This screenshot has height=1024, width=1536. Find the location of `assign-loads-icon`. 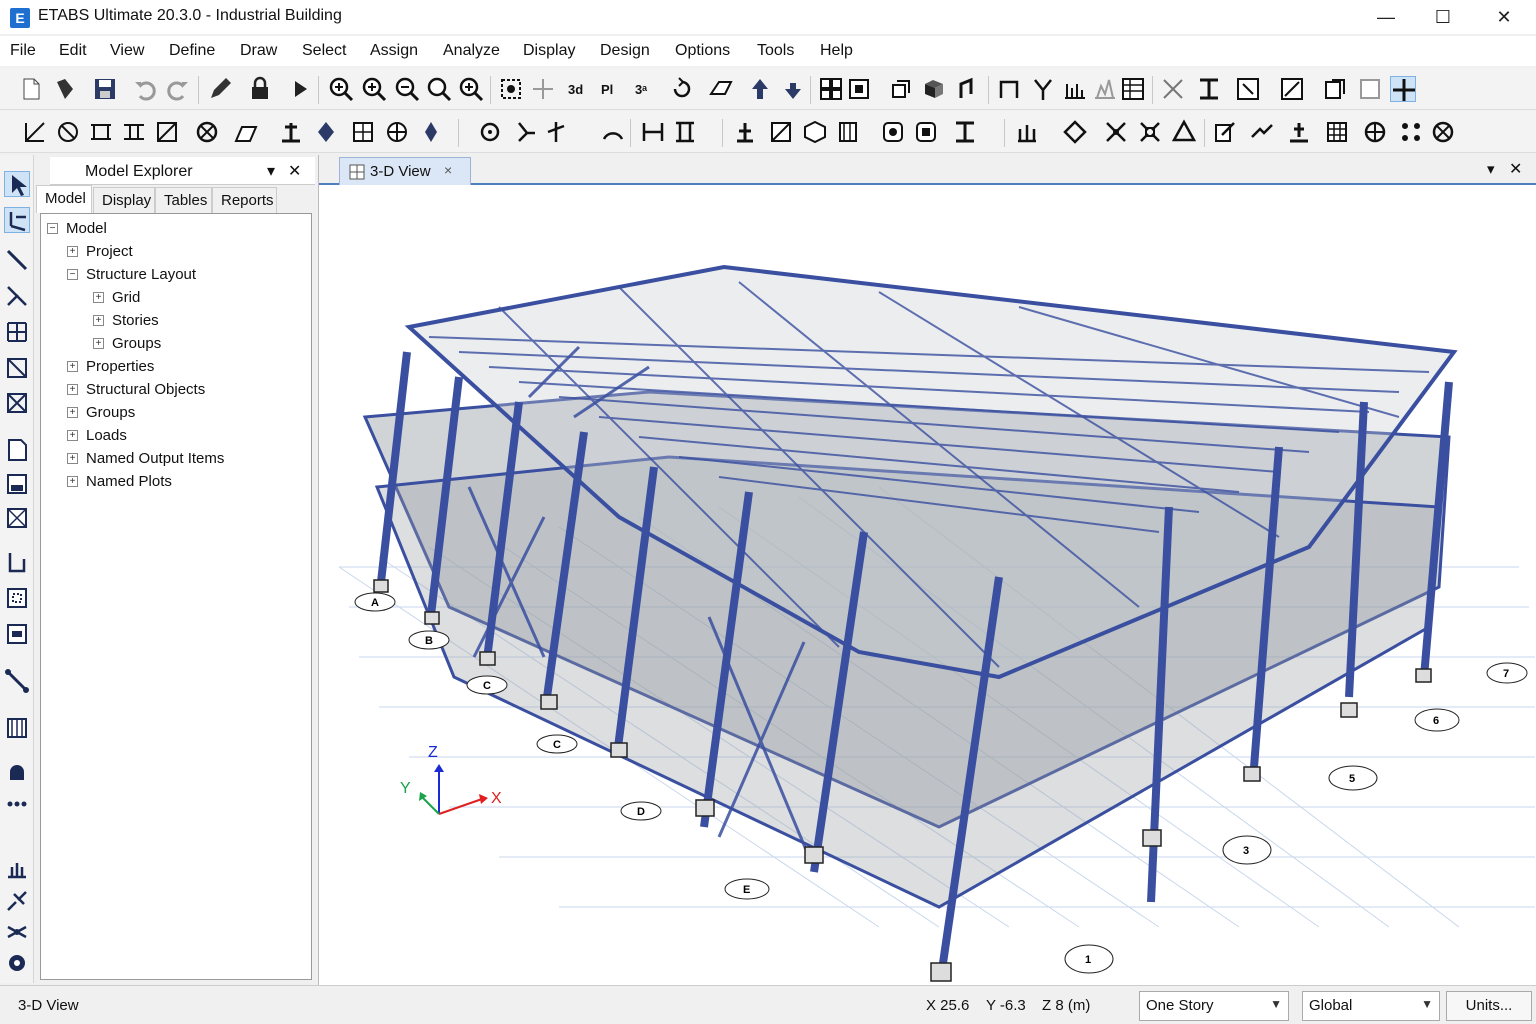

assign-loads-icon is located at coordinates (849, 132).